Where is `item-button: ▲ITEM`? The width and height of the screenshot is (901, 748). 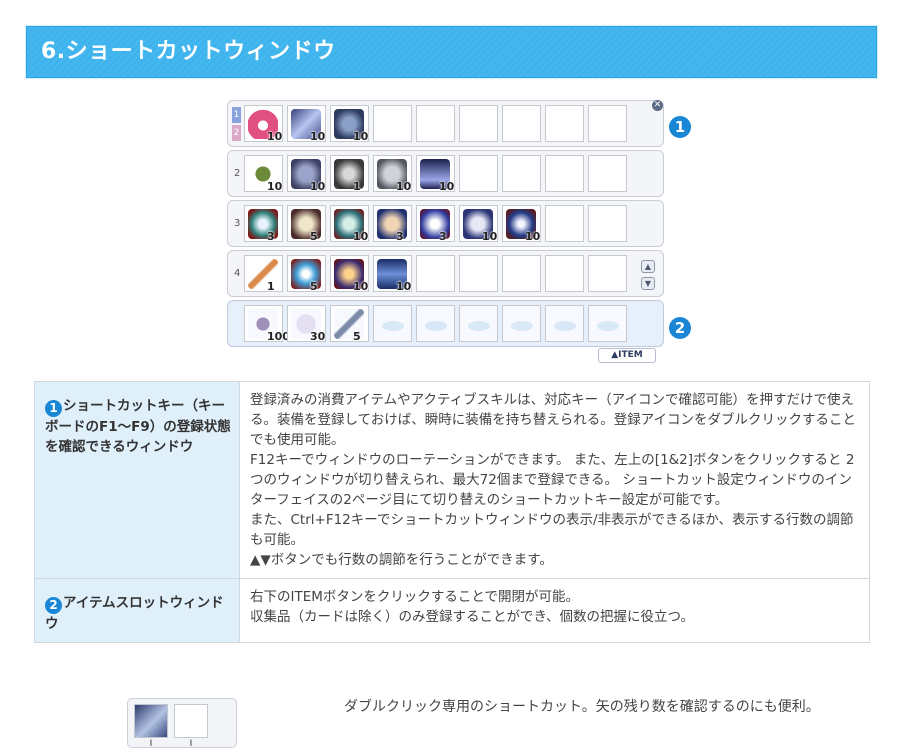 item-button: ▲ITEM is located at coordinates (627, 355).